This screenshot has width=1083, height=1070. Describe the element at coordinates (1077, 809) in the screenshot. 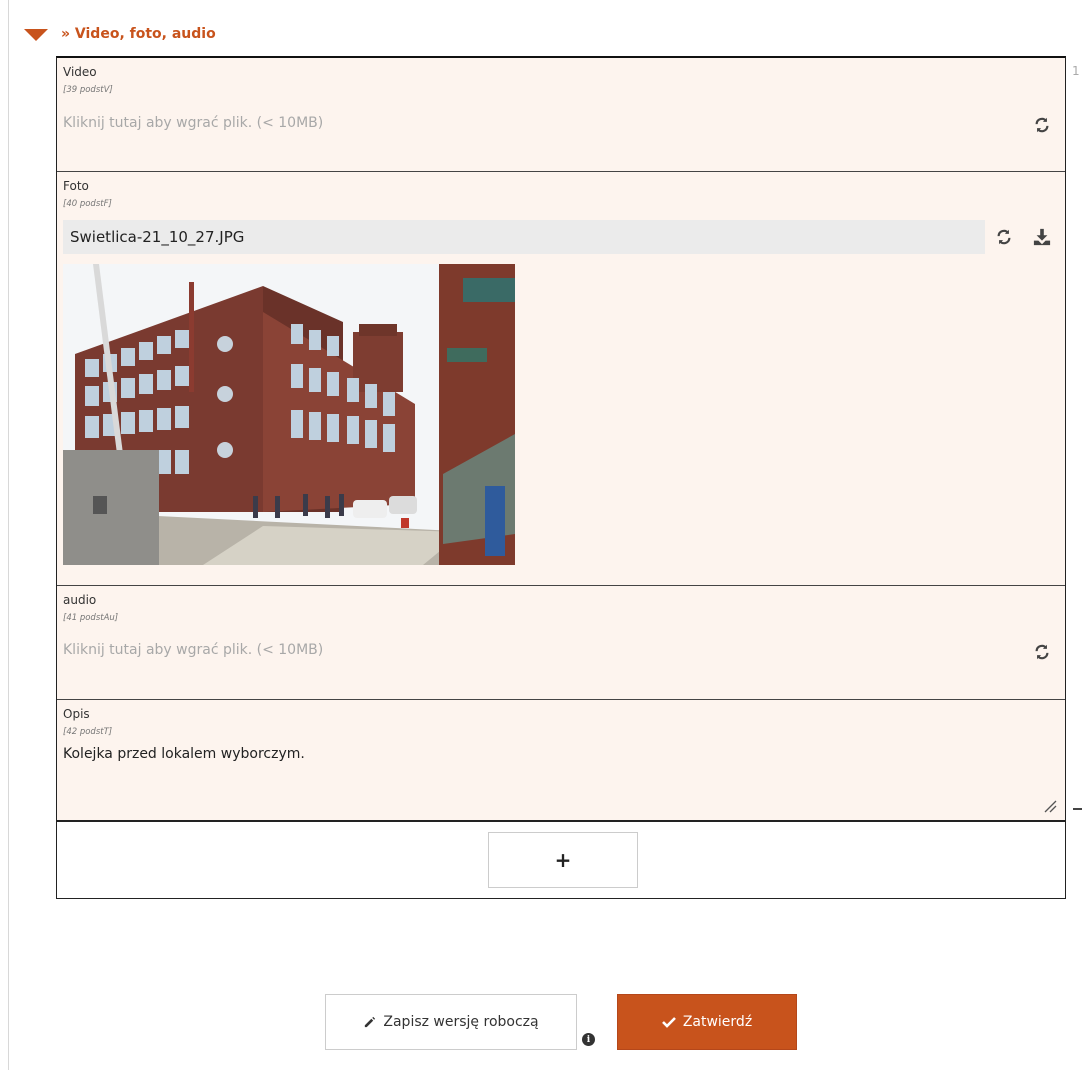

I see `remove-row-dash` at that location.